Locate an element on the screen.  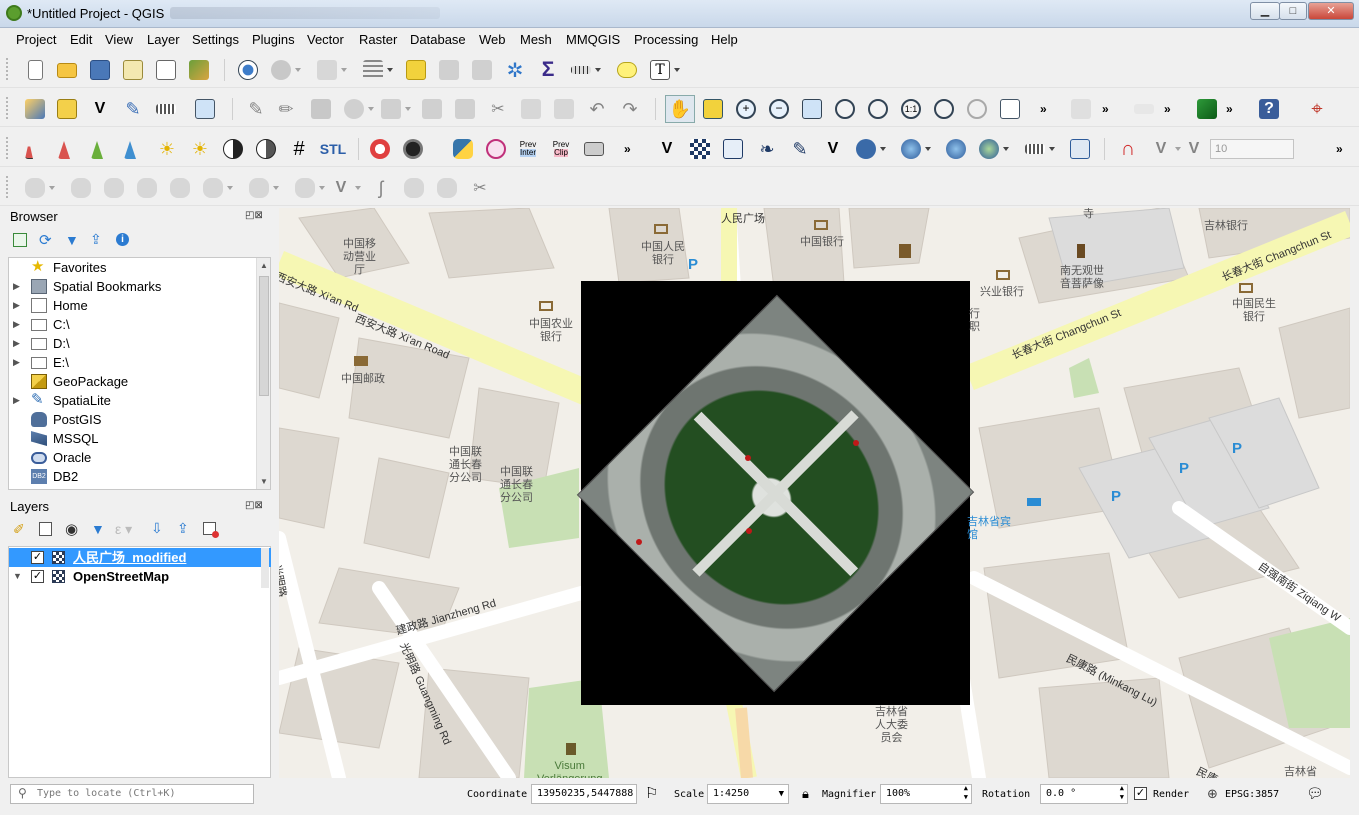
crs-button: EPSG:3857 is located at coordinates (1252, 794).